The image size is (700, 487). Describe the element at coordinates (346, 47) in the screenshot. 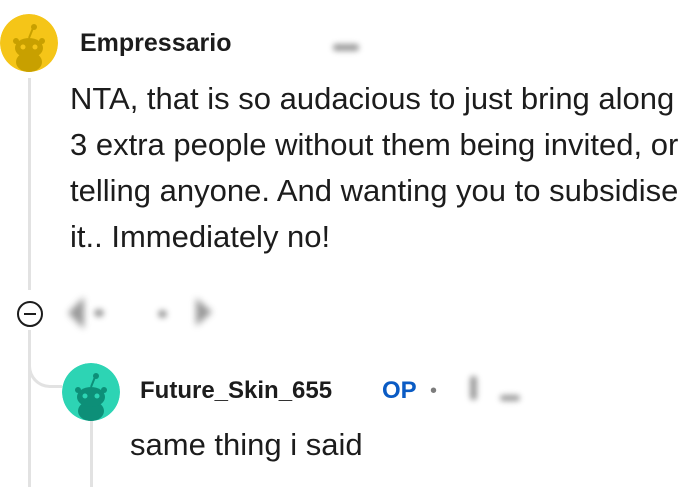

I see `redacted-timestamp` at that location.